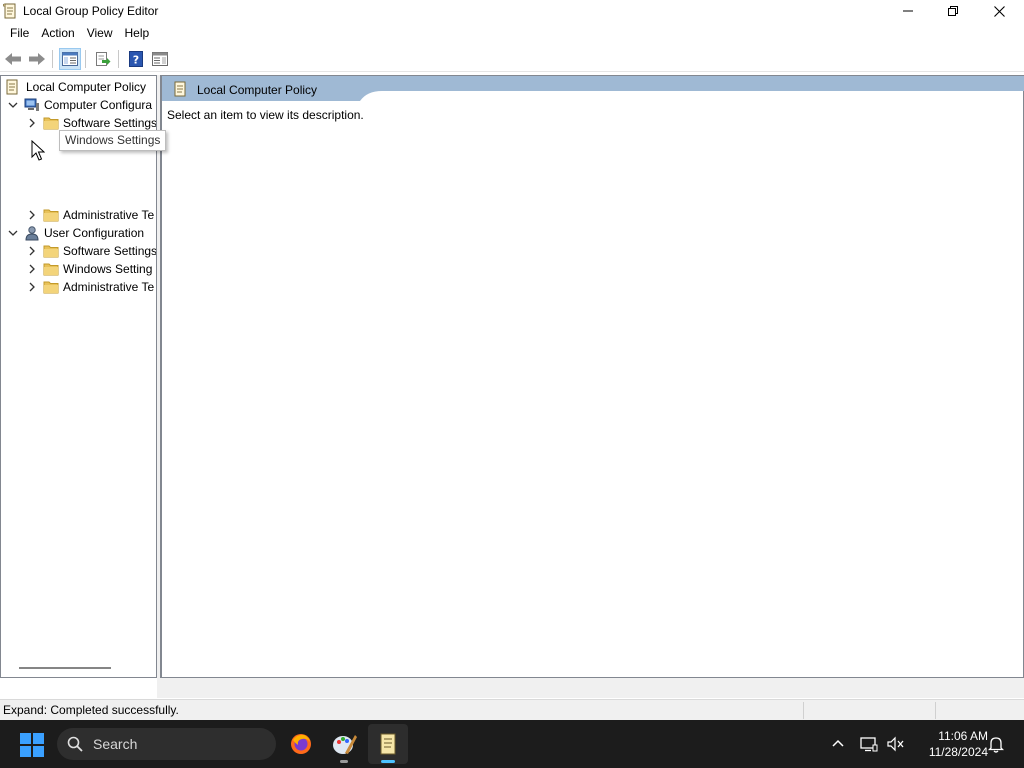 Image resolution: width=1024 pixels, height=768 pixels. Describe the element at coordinates (32, 745) in the screenshot. I see `windows-start-icon` at that location.